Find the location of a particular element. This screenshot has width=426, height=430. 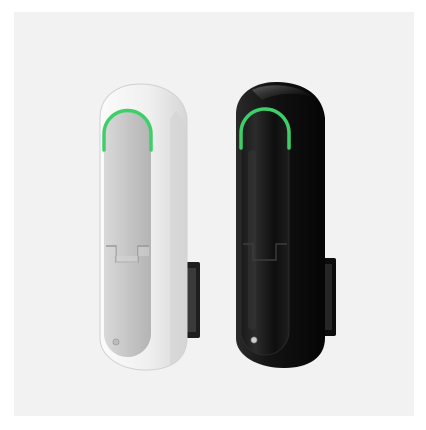

white-lock-handle is located at coordinates (127, 234).